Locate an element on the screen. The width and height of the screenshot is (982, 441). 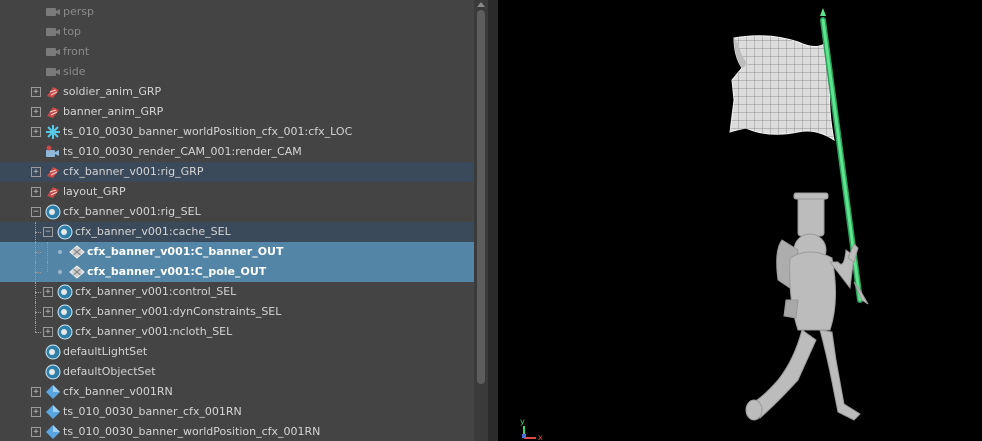
outliner-row-label: side is located at coordinates (74, 71).